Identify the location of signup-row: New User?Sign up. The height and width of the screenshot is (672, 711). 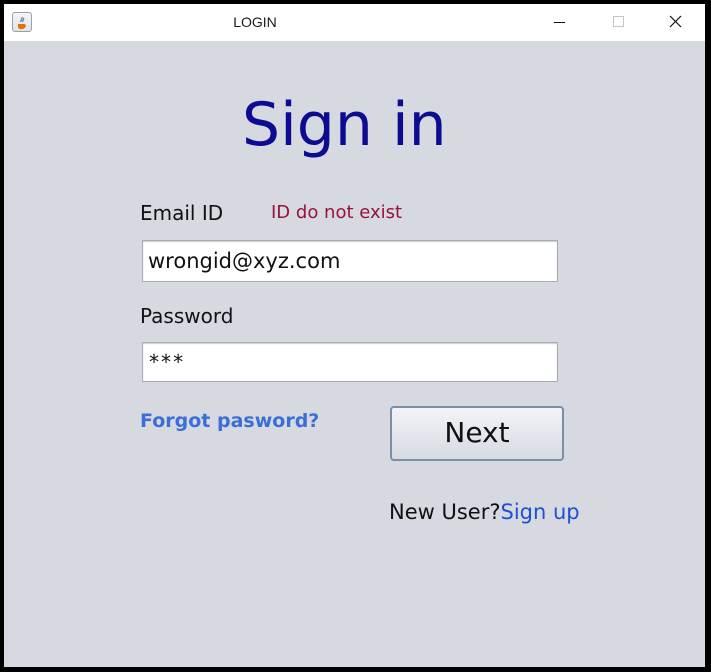
(484, 512).